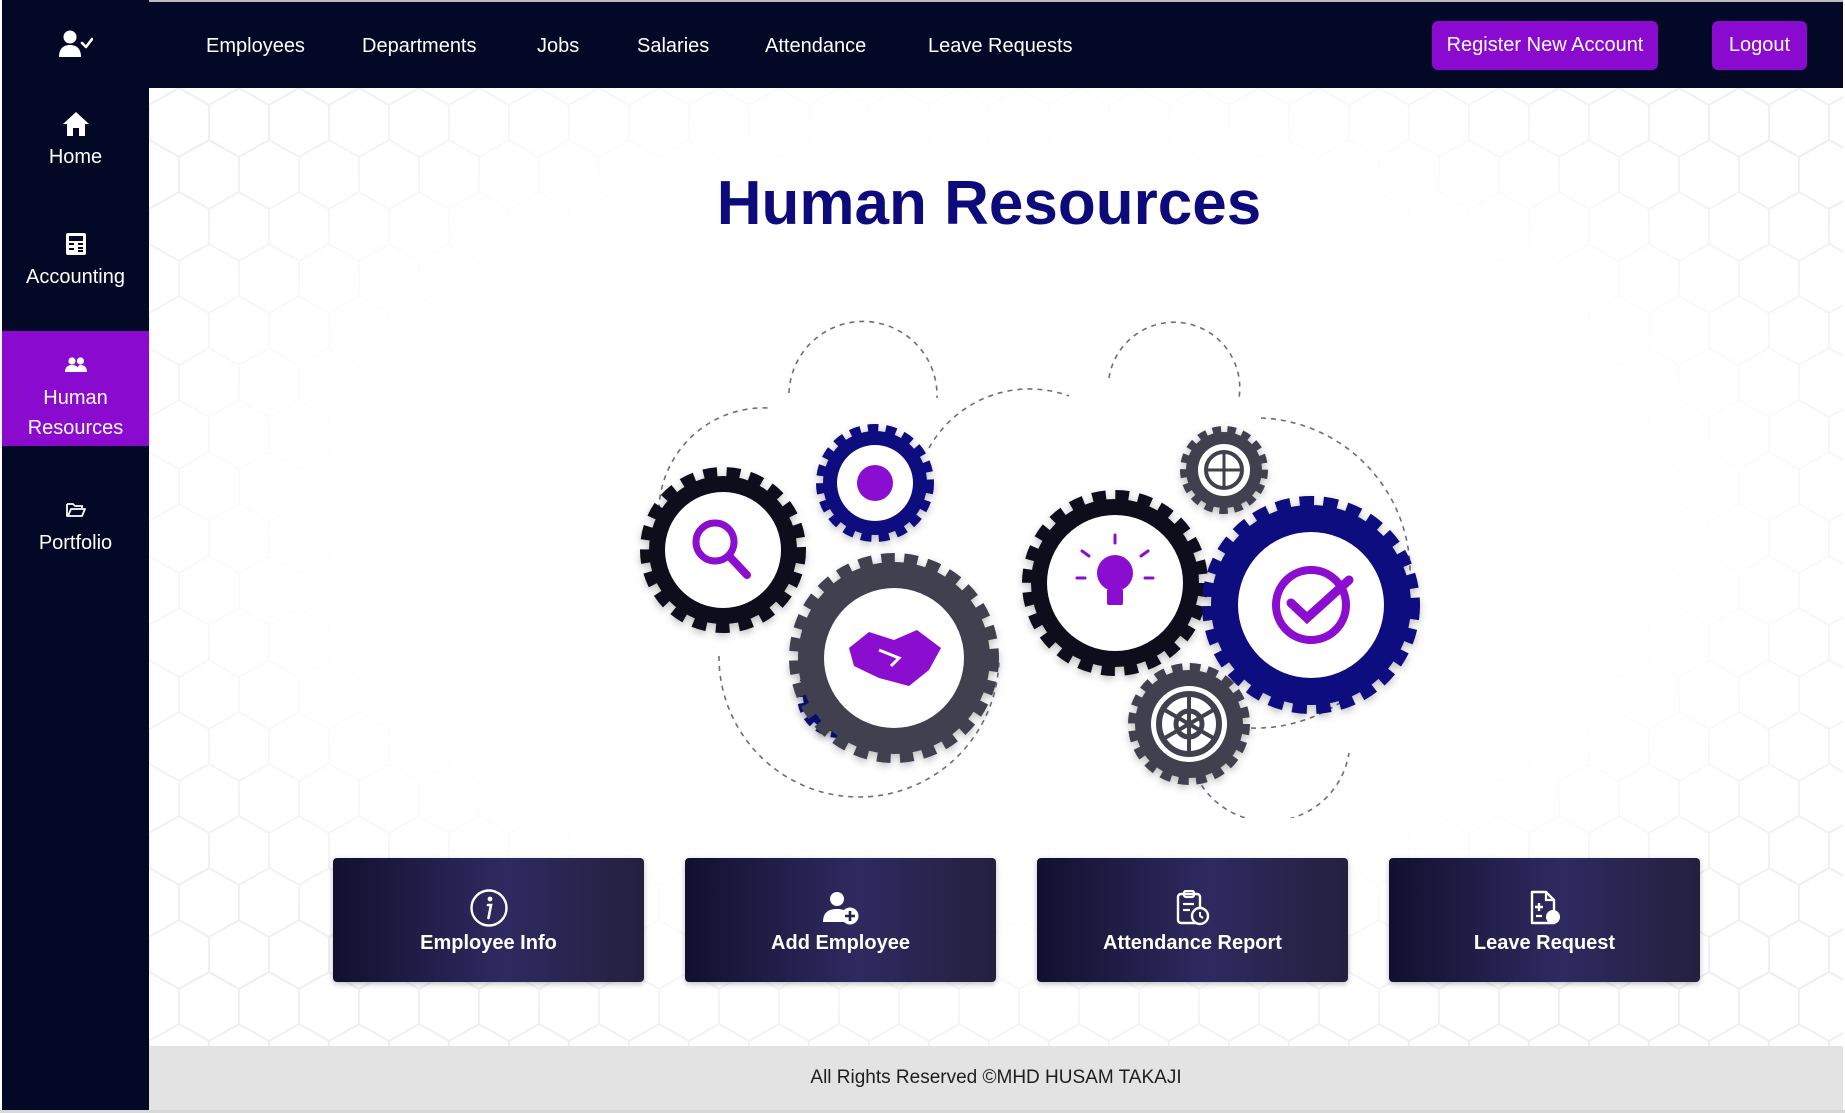 The image size is (1845, 1113). What do you see at coordinates (419, 46) in the screenshot?
I see `nav-link-departments: Departments` at bounding box center [419, 46].